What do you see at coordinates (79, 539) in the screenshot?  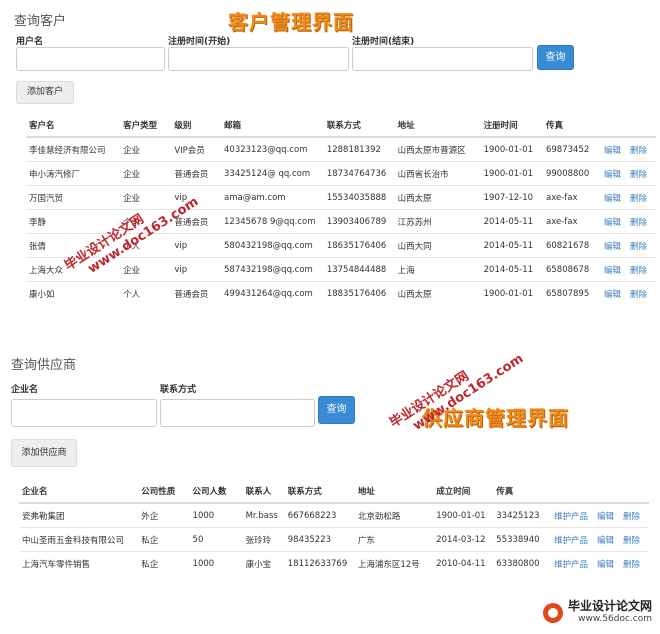 I see `table-cell: 中山圣雨五金科技有限公司` at bounding box center [79, 539].